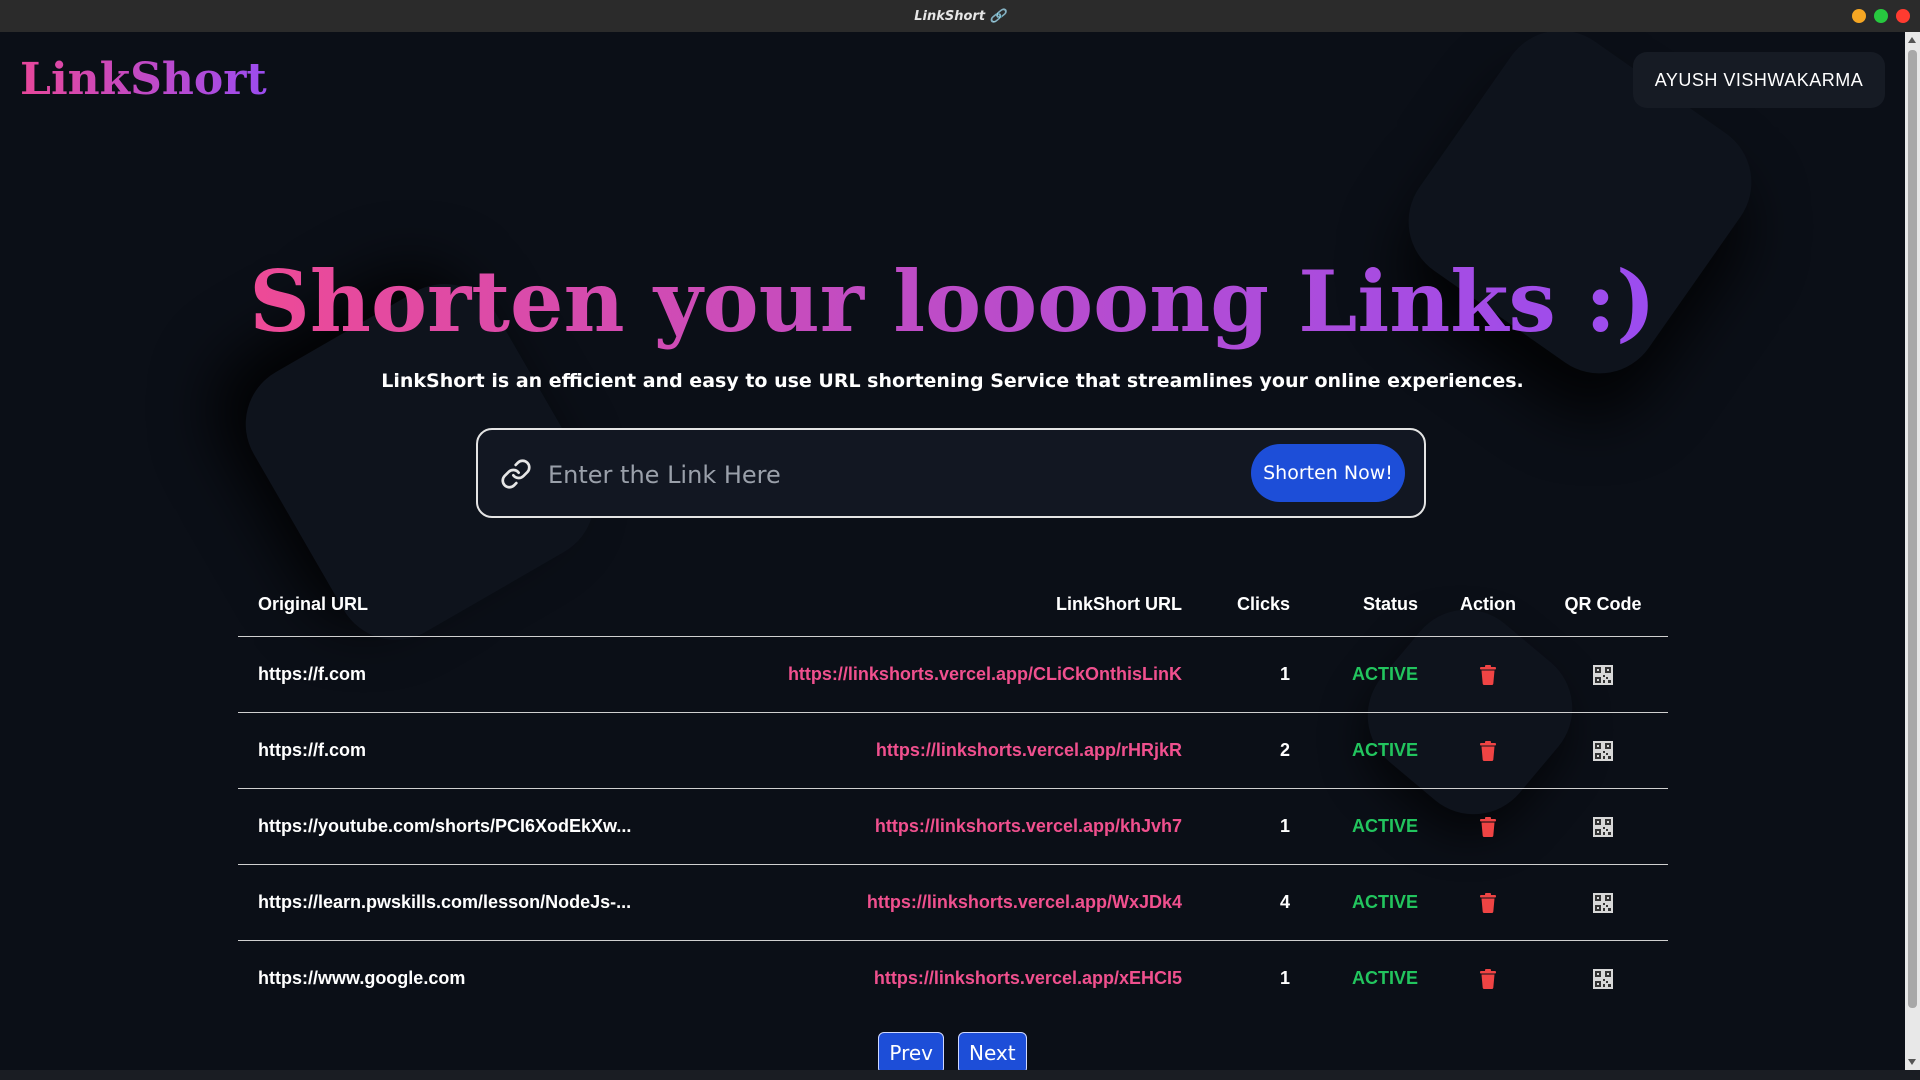  I want to click on window-titlebar: LinkShort 🔗, so click(960, 16).